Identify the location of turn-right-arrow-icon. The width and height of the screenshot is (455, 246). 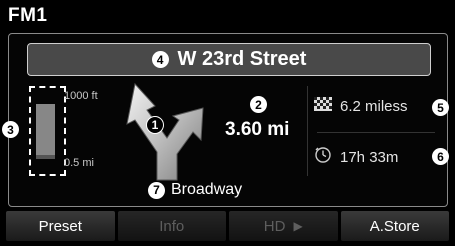
(166, 131).